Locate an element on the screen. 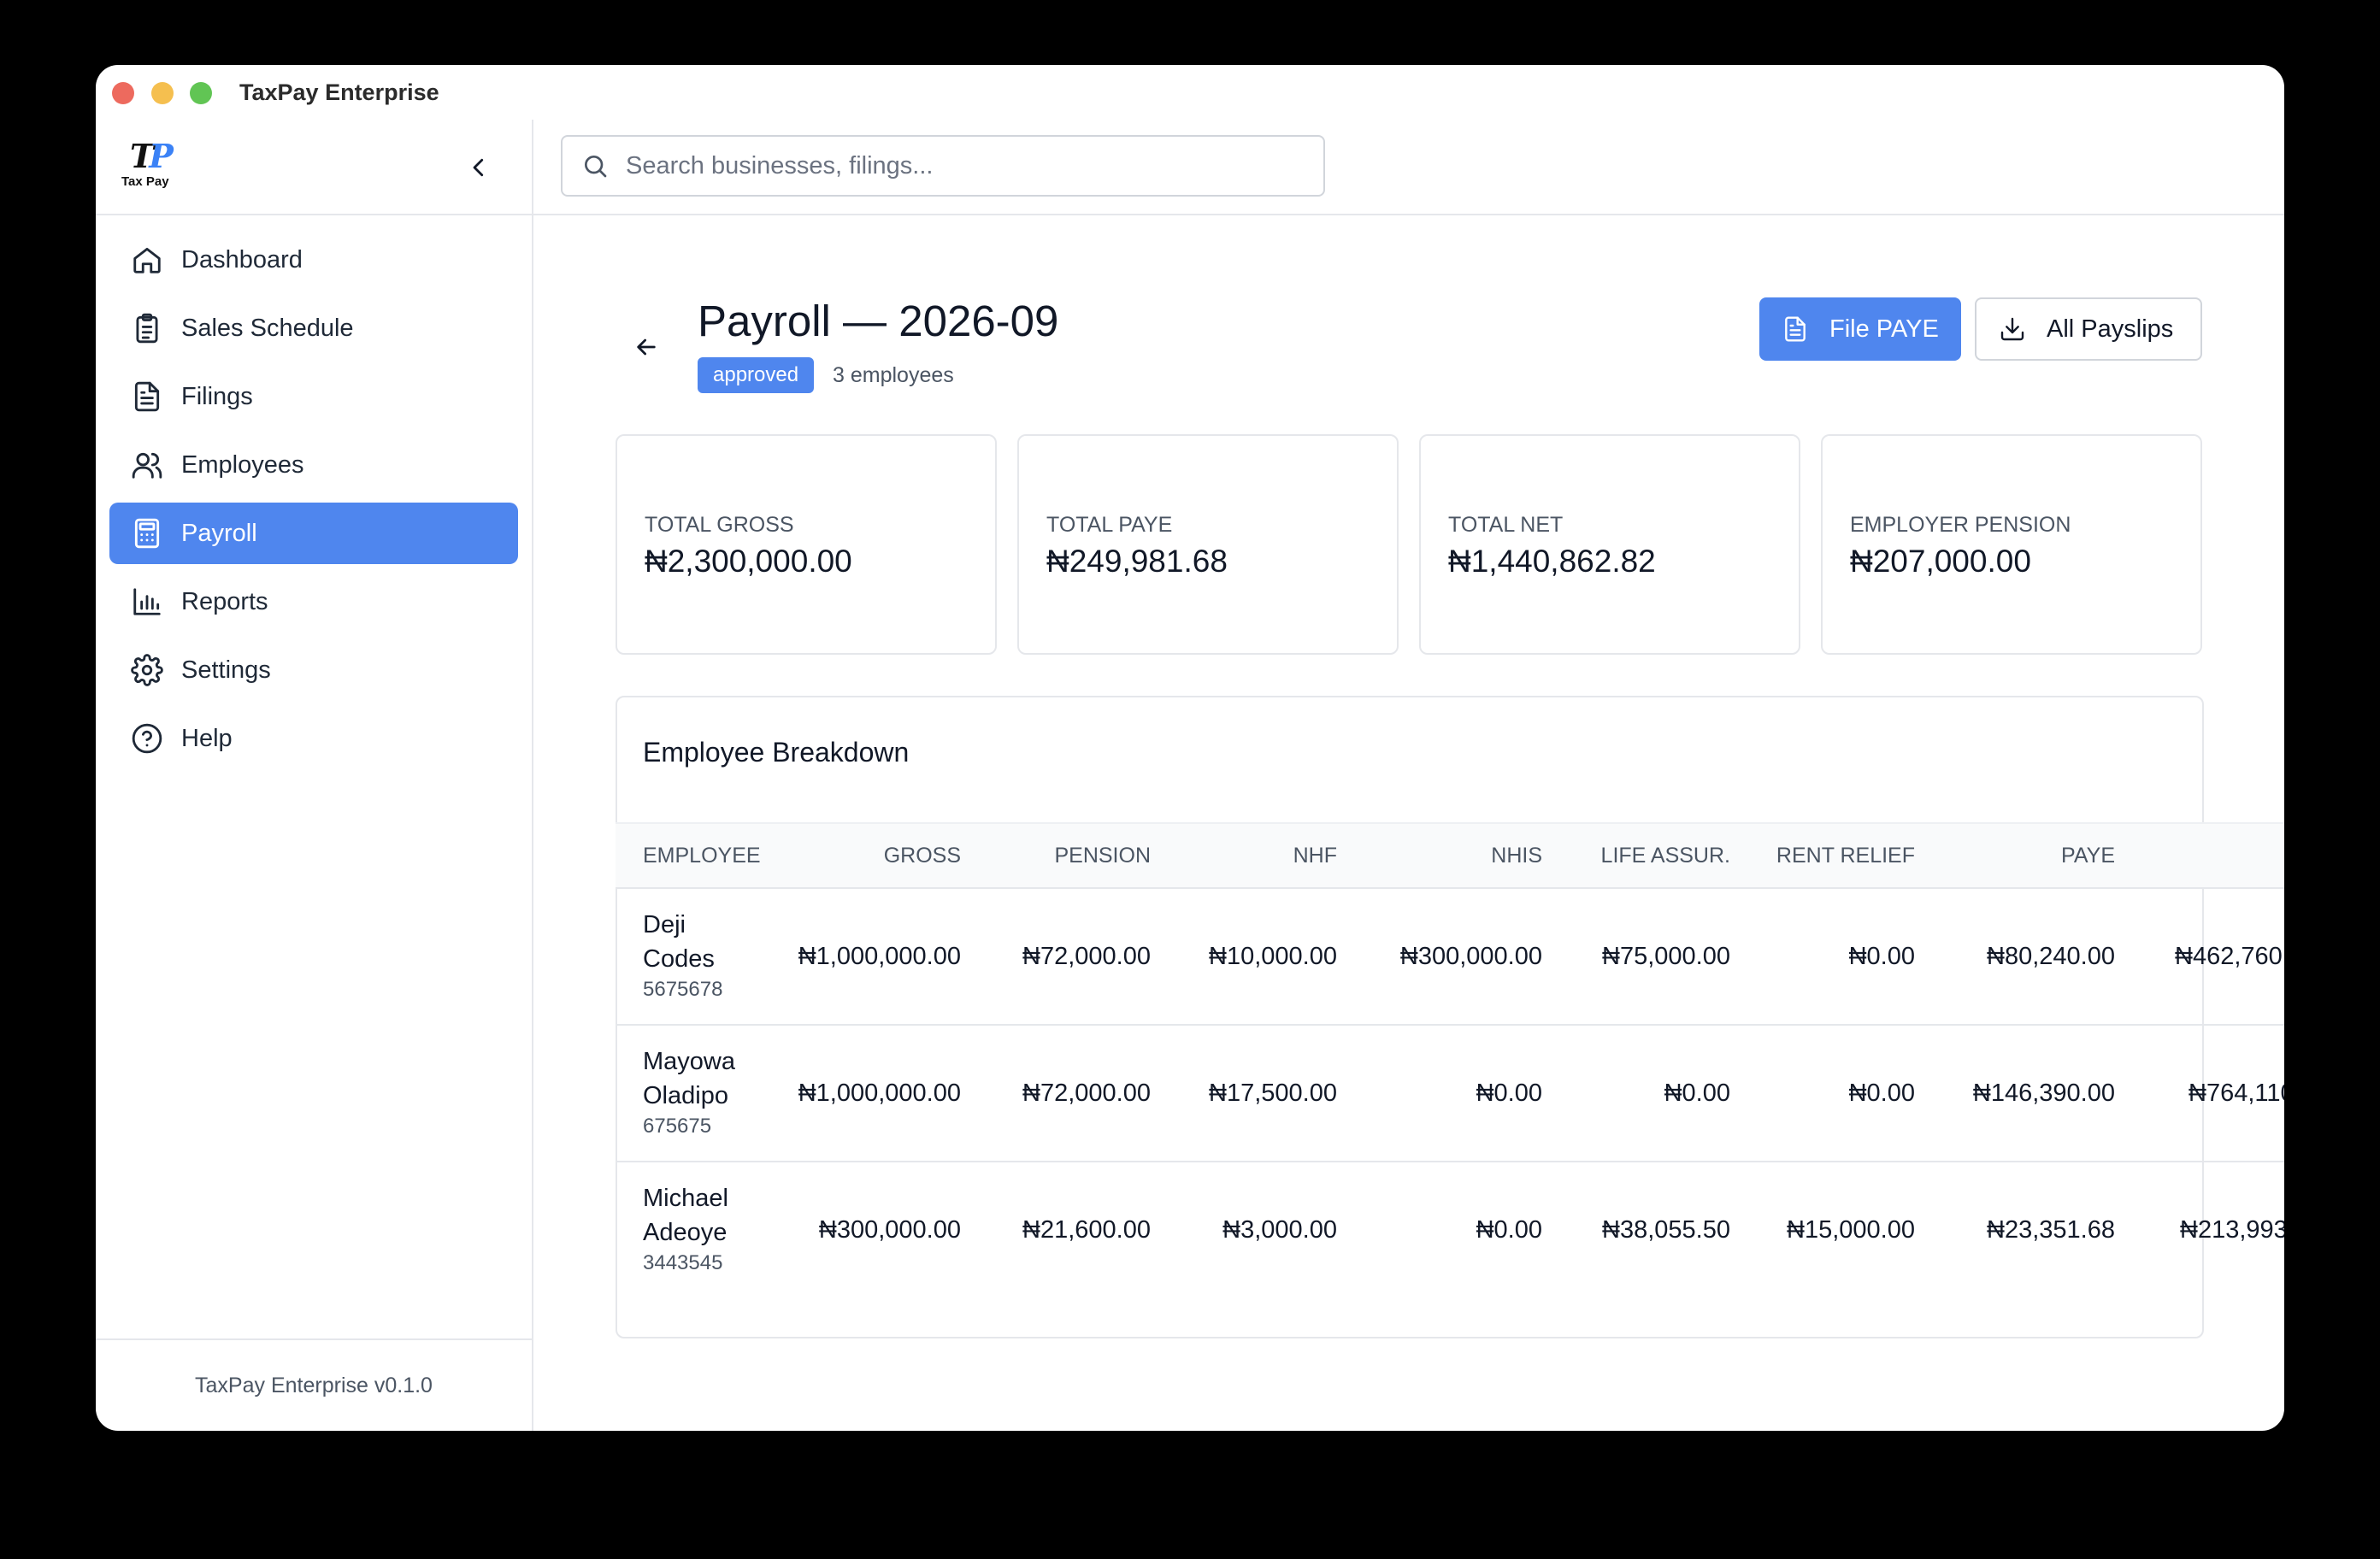 The image size is (2380, 1559). file-paye-button: File PAYE is located at coordinates (1860, 329).